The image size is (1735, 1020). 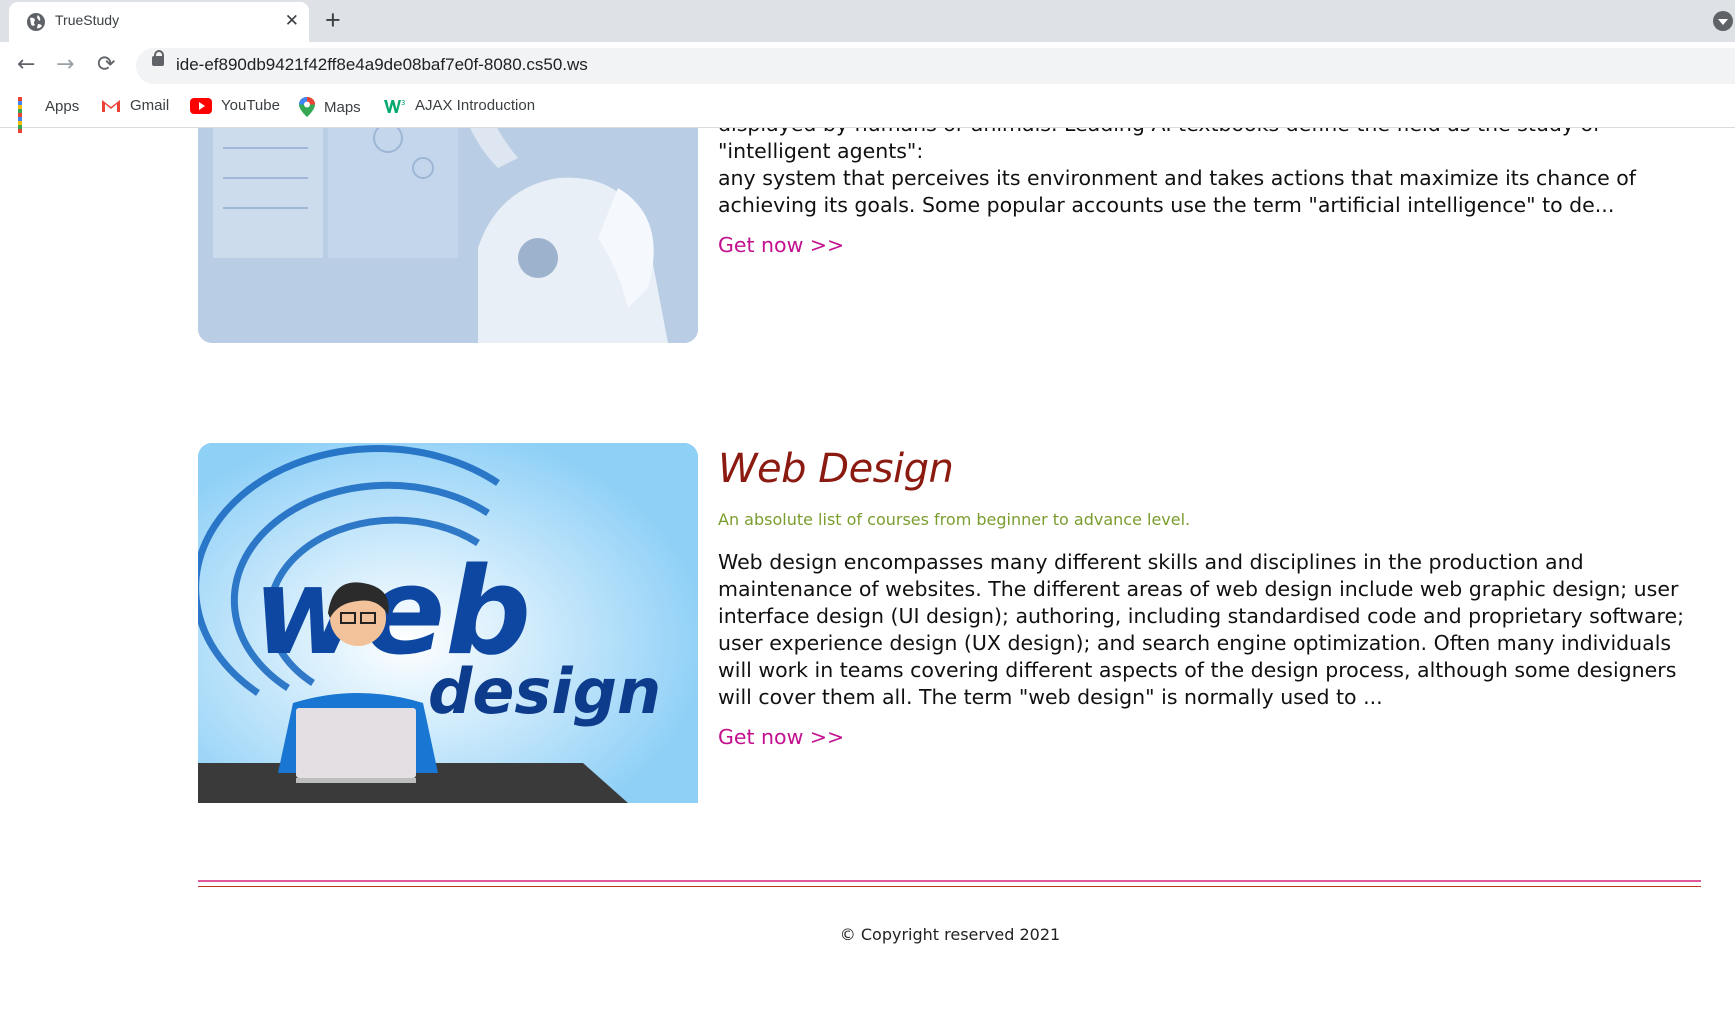 What do you see at coordinates (111, 106) in the screenshot?
I see `gmail-icon` at bounding box center [111, 106].